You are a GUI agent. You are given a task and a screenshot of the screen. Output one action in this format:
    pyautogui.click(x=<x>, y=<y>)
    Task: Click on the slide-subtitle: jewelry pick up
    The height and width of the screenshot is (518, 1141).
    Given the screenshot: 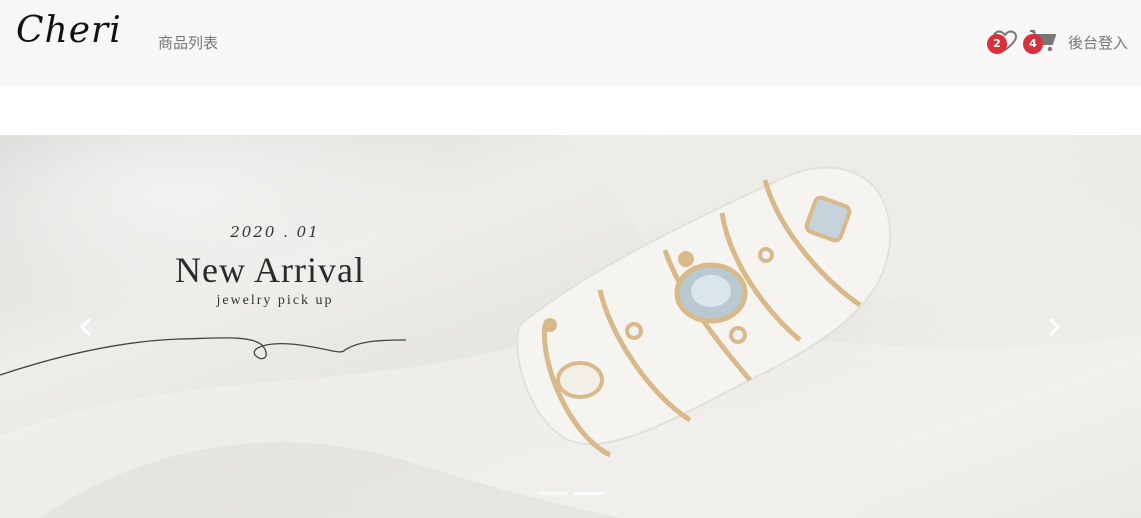 What is the action you would take?
    pyautogui.click(x=275, y=300)
    